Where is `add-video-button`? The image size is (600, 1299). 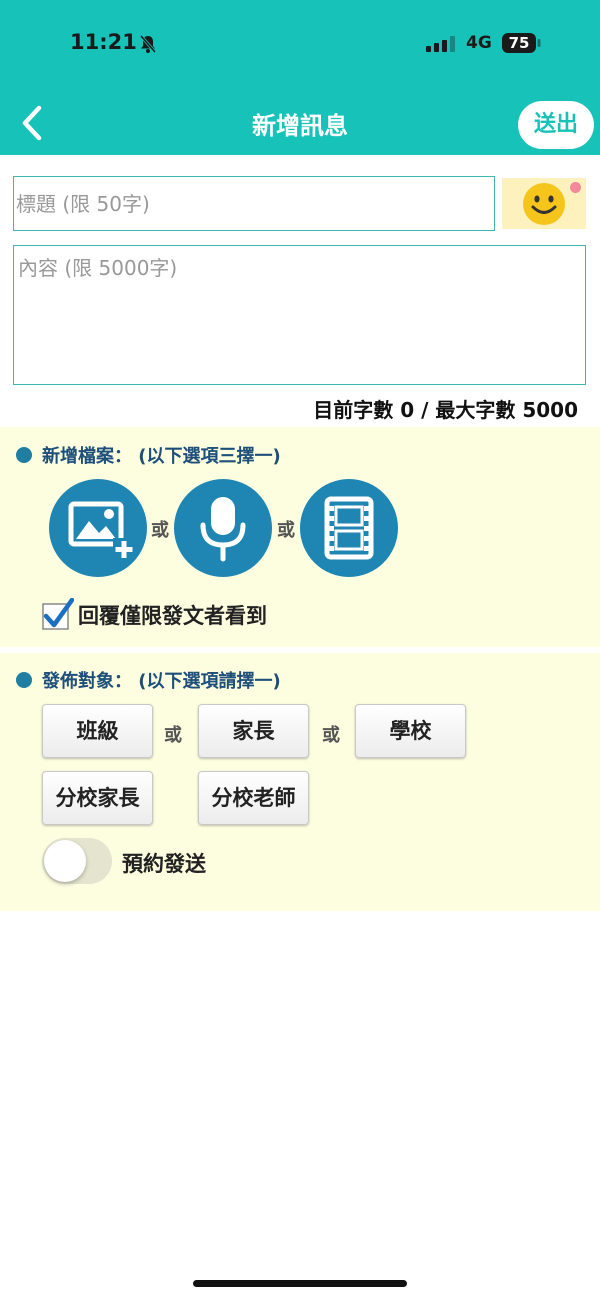
add-video-button is located at coordinates (349, 528).